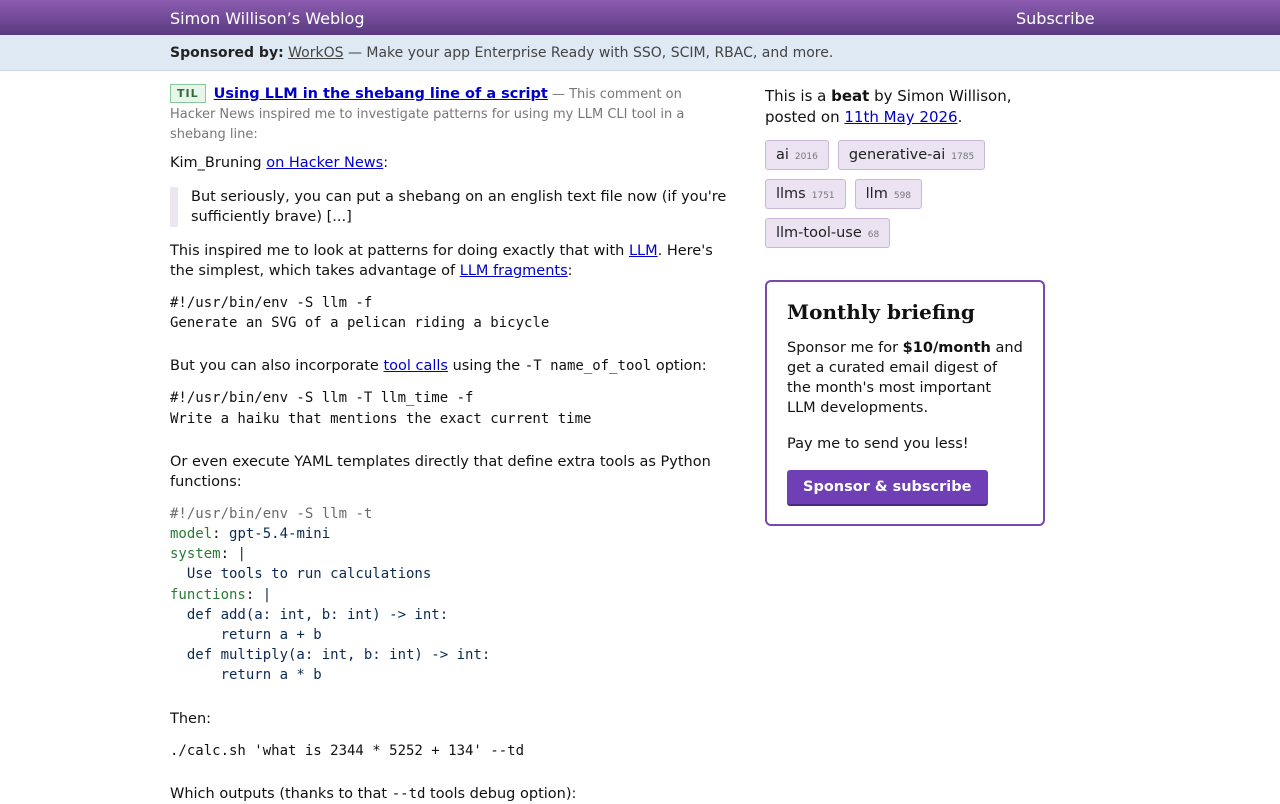 The height and width of the screenshot is (804, 1280). Describe the element at coordinates (798, 96) in the screenshot. I see `beat-text-a: This is a` at that location.